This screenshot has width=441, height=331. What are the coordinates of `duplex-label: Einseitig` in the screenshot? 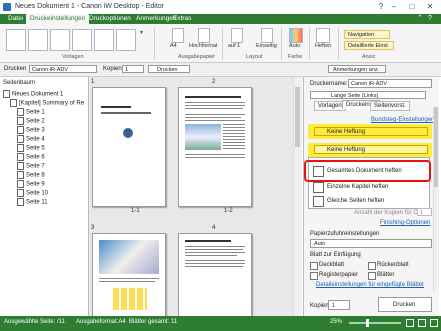 It's located at (266, 46).